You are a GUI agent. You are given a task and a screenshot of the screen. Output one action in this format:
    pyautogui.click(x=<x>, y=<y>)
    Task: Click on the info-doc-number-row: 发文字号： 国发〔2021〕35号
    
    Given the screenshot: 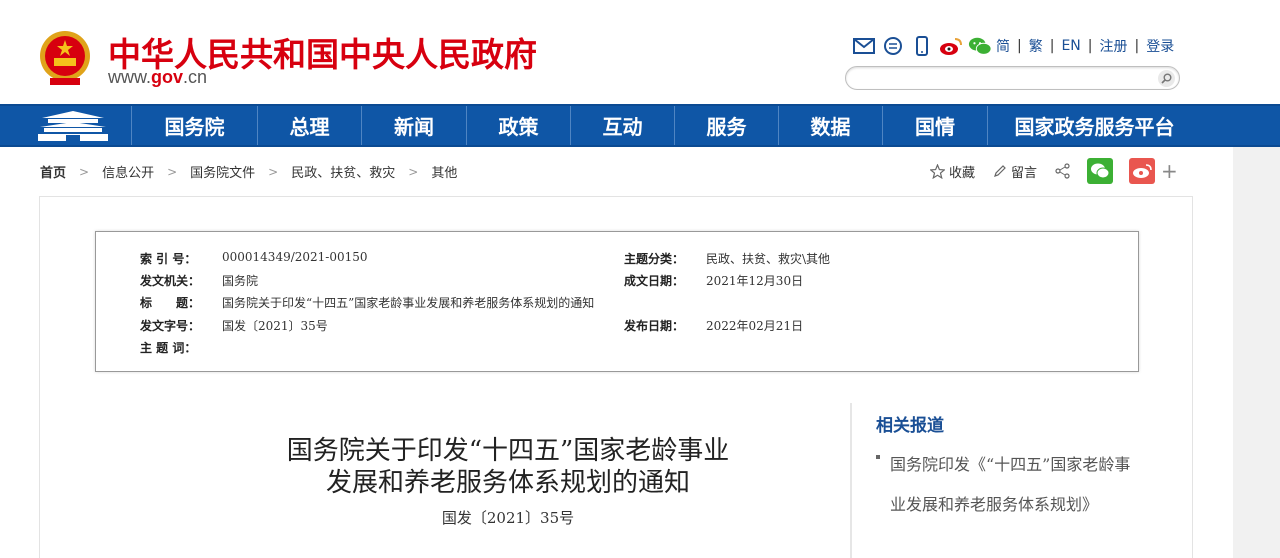 What is the action you would take?
    pyautogui.click(x=234, y=325)
    